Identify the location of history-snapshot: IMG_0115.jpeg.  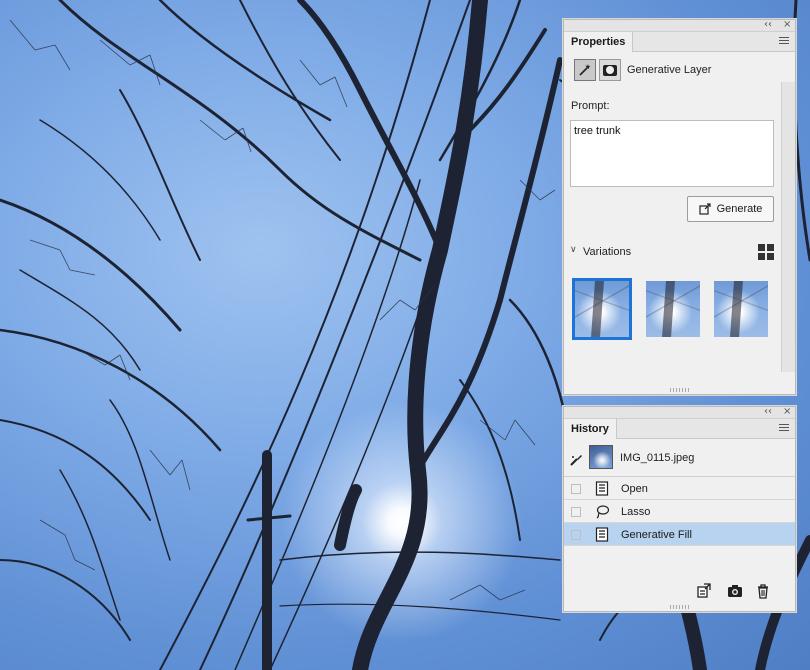
(679, 458).